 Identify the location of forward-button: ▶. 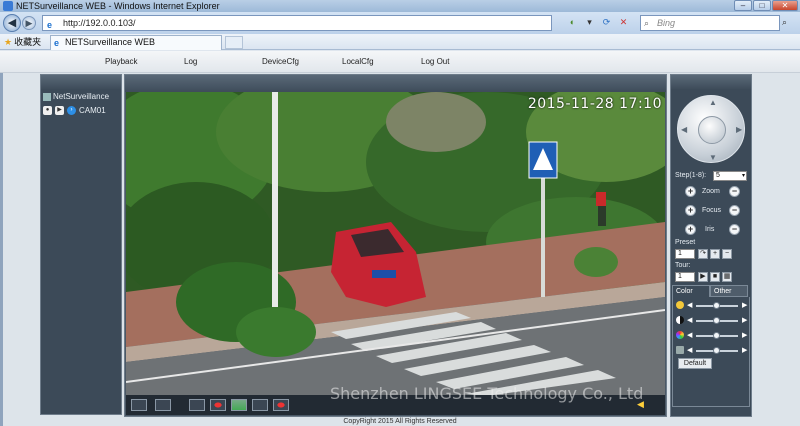
(29, 23).